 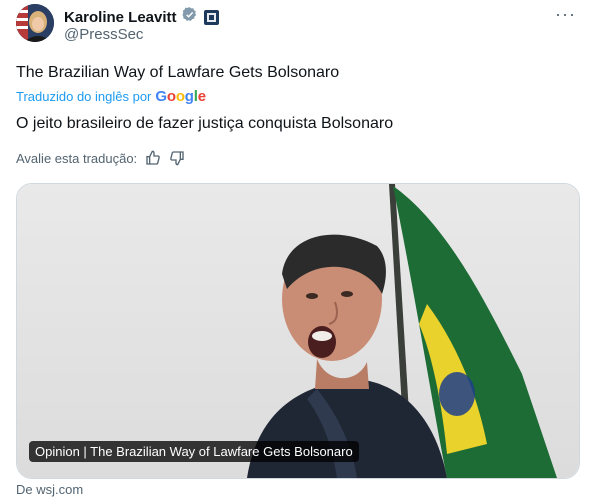 What do you see at coordinates (35, 23) in the screenshot?
I see `avatar` at bounding box center [35, 23].